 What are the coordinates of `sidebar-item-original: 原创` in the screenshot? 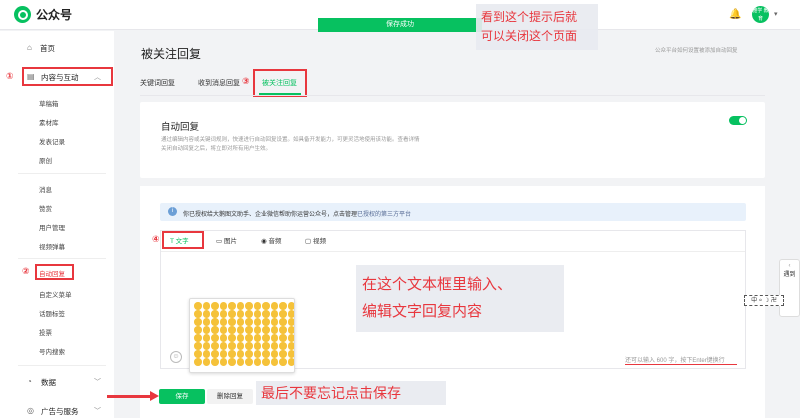 It's located at (45, 160).